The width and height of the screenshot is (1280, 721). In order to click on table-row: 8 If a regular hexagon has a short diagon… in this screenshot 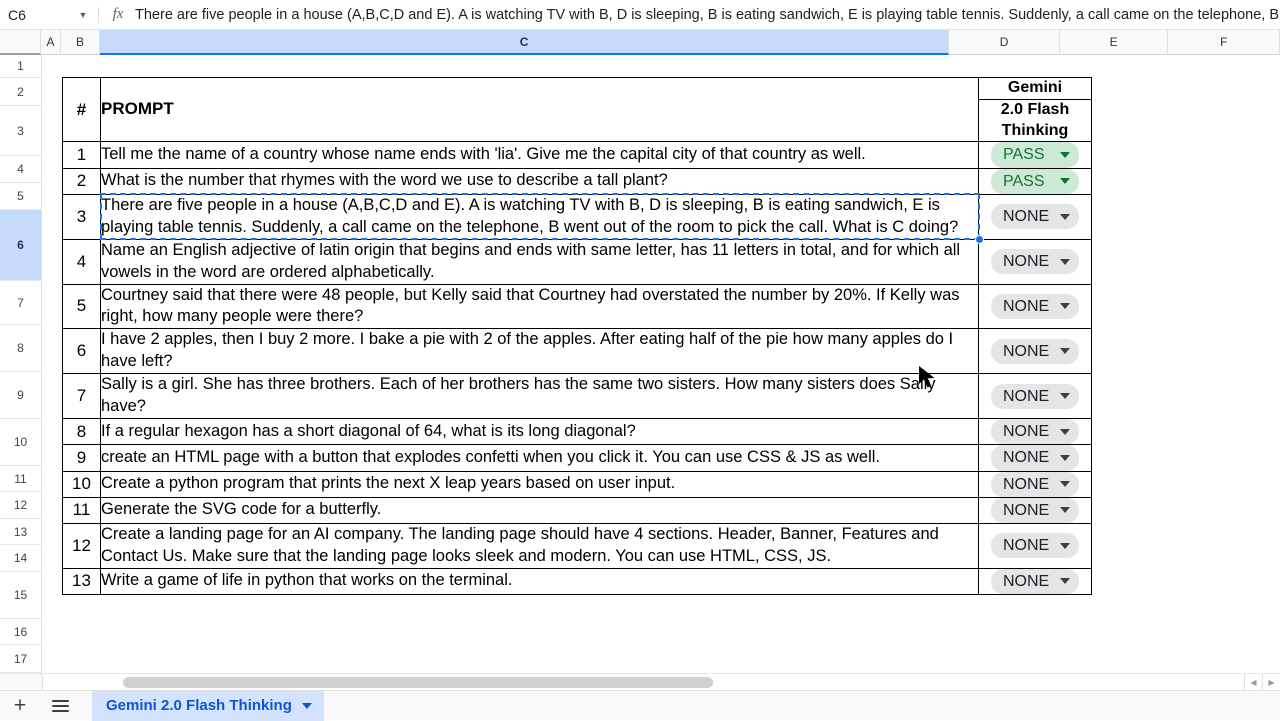, I will do `click(577, 432)`.